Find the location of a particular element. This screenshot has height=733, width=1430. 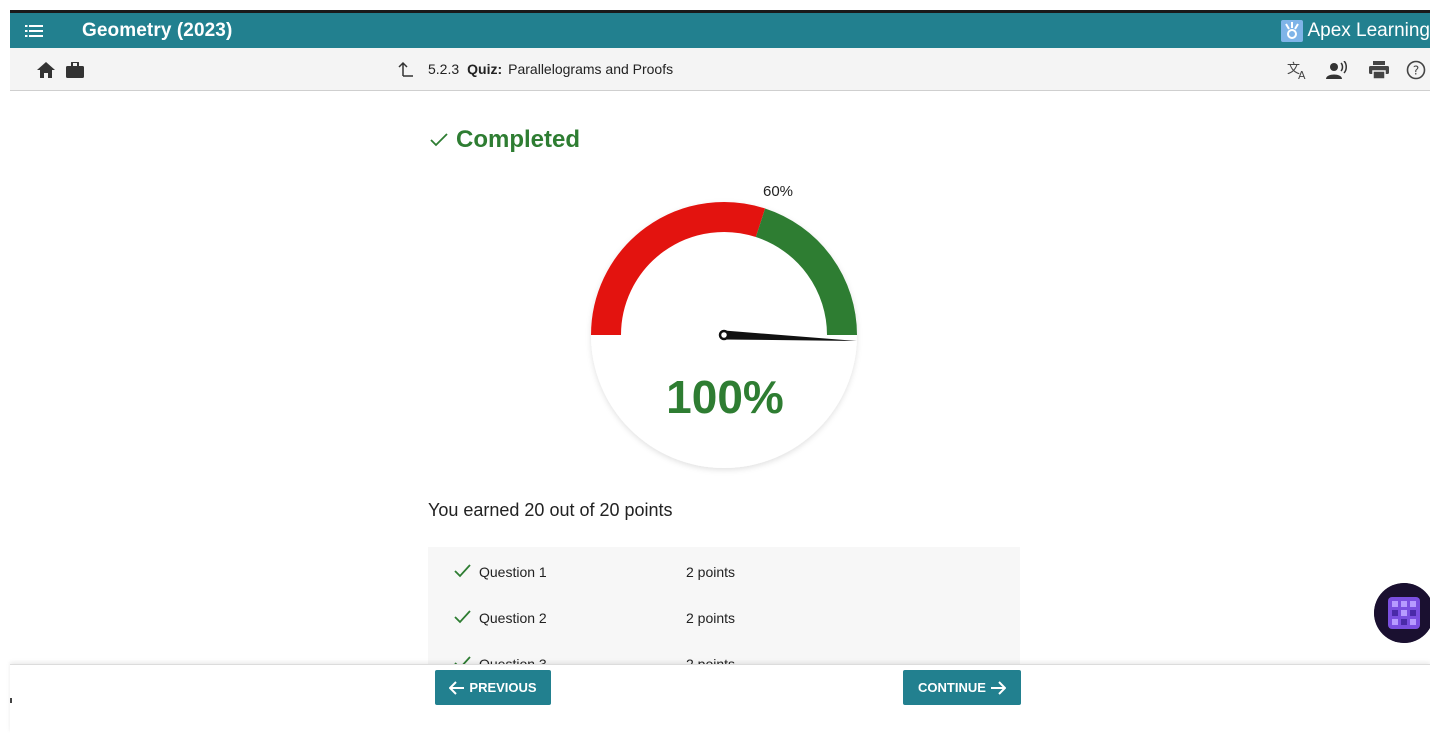

previous-button: PREVIOUS is located at coordinates (493, 687).